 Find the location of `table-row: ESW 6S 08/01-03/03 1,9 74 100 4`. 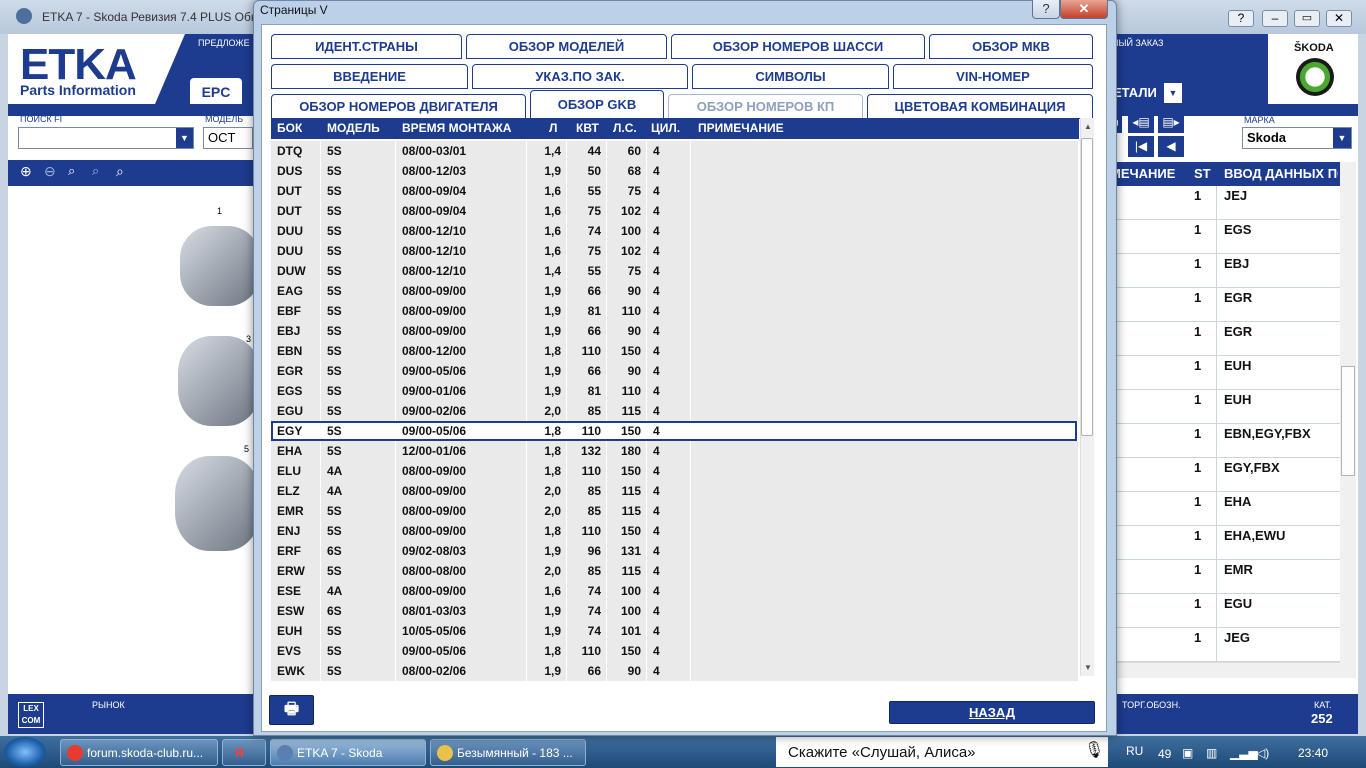

table-row: ESW 6S 08/01-03/03 1,9 74 100 4 is located at coordinates (675, 611).